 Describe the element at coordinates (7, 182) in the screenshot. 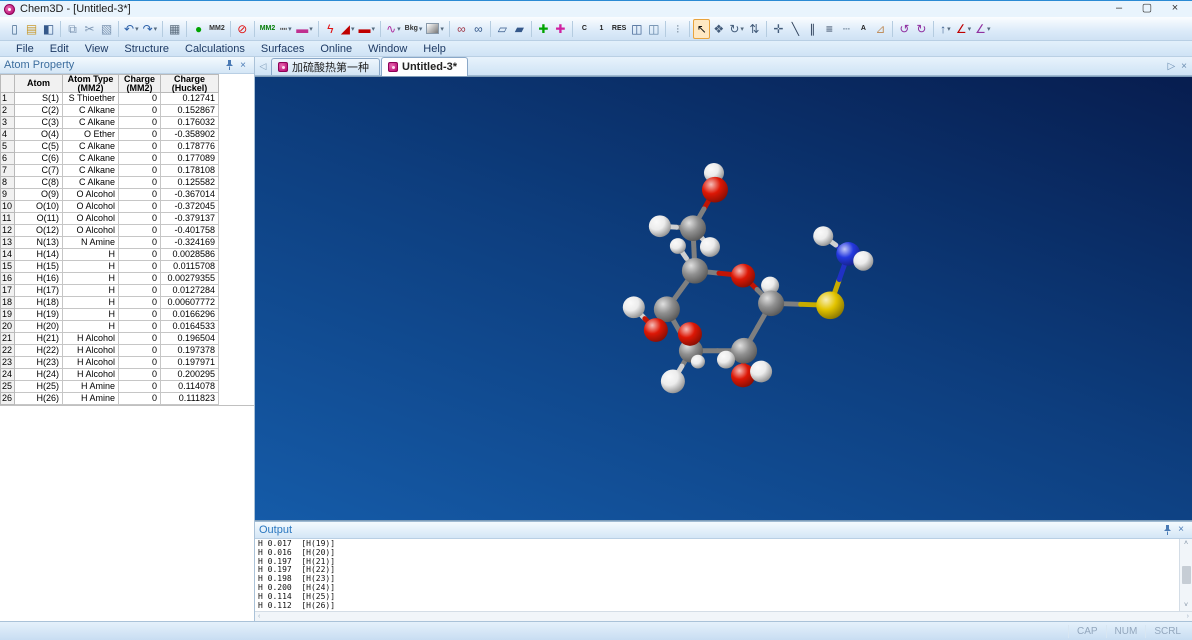

I see `row-number-cell: 8` at that location.